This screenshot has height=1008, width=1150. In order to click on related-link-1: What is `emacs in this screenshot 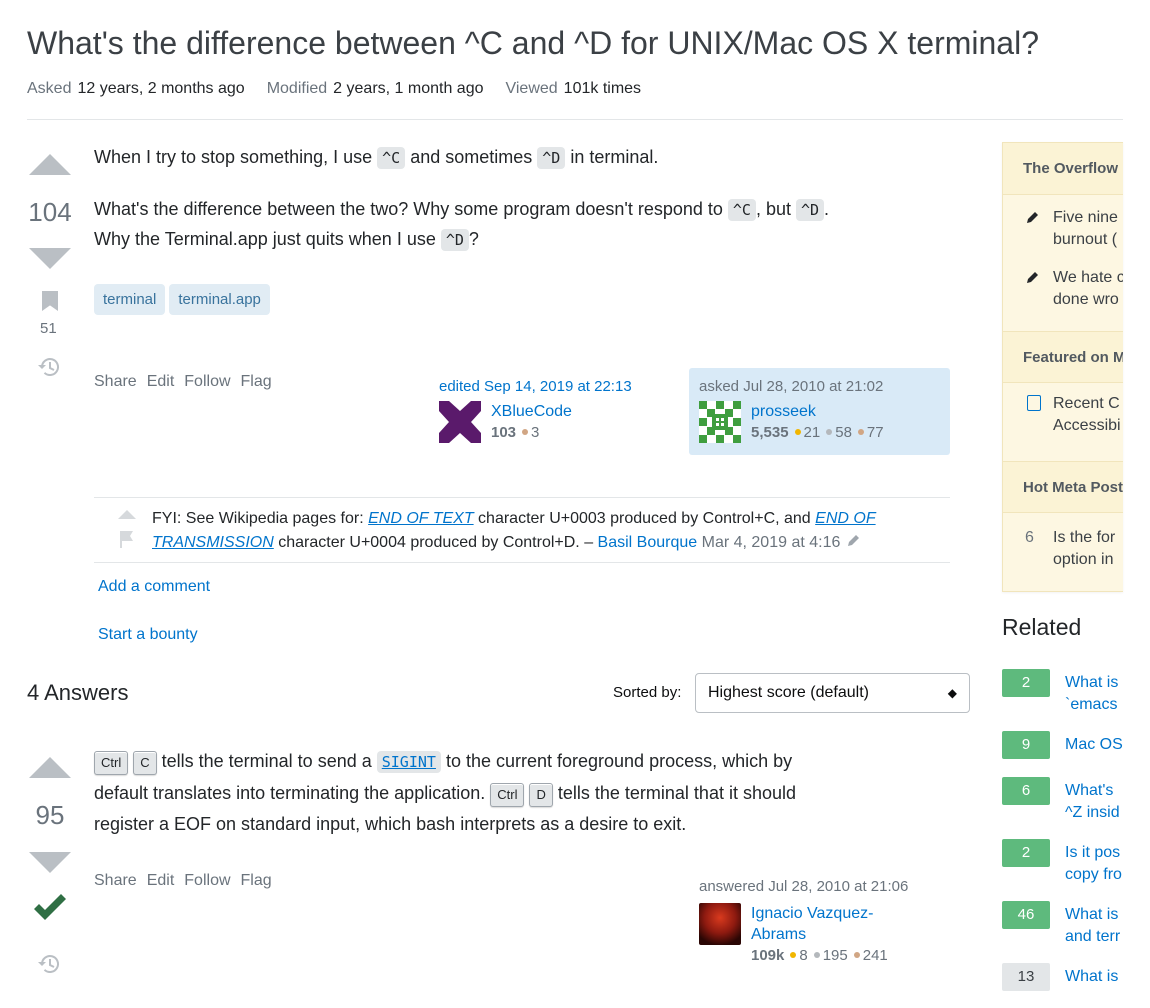, I will do `click(1095, 694)`.